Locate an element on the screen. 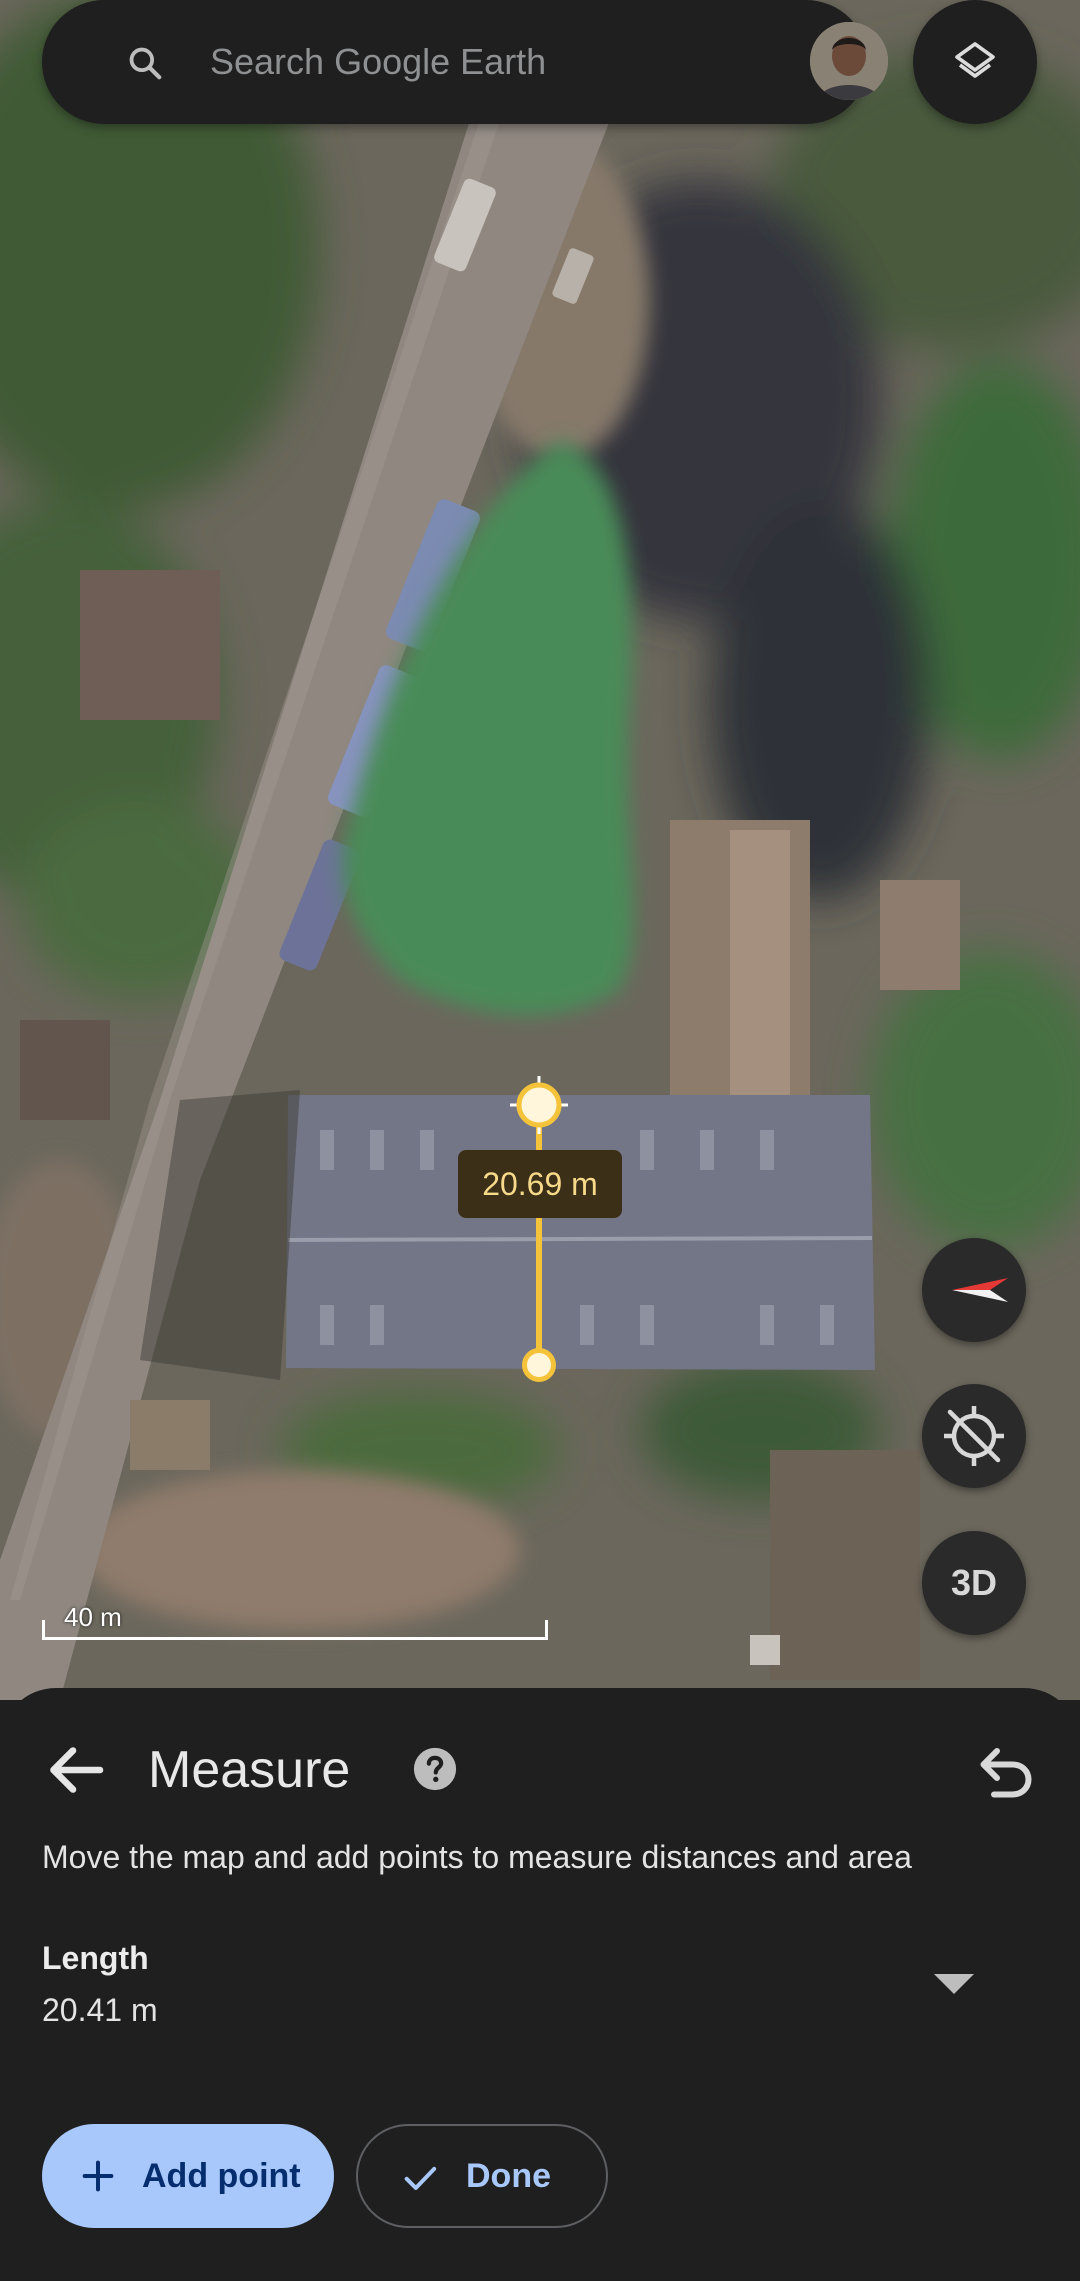  my-location-button is located at coordinates (974, 1436).